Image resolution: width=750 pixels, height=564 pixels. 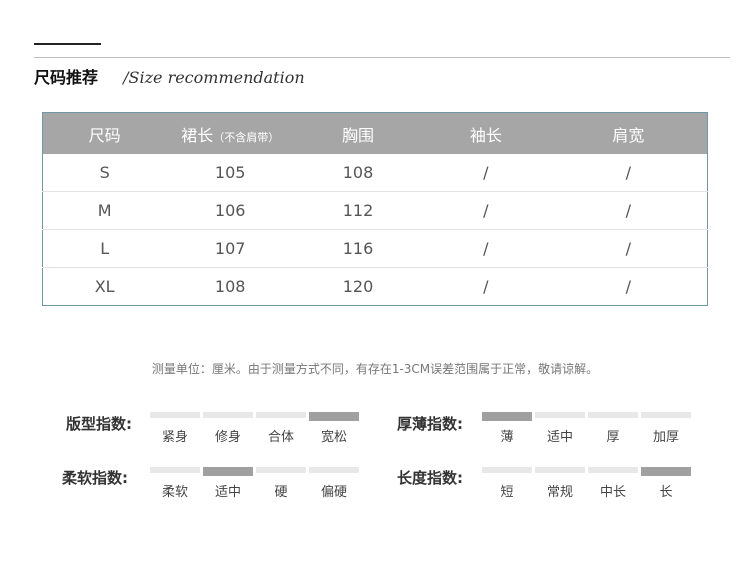 I want to click on index-segment: 修身, so click(x=228, y=428).